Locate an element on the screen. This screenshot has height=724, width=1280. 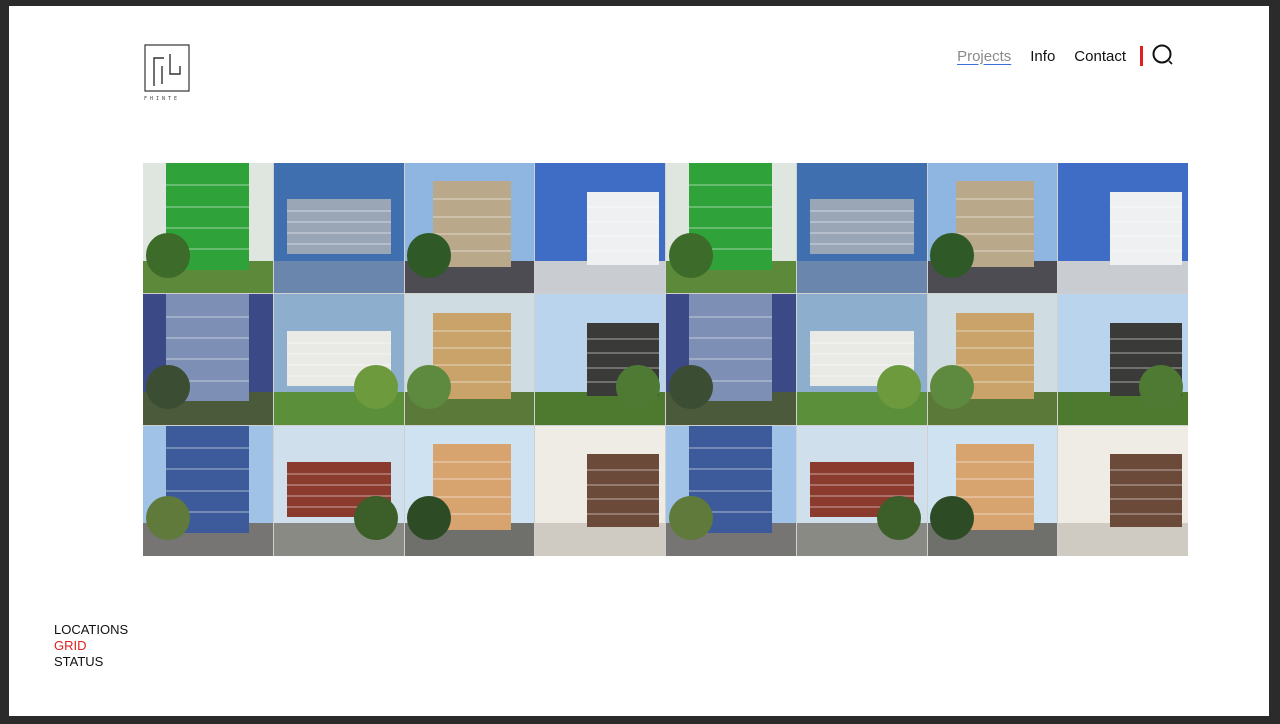
nav-info: Info is located at coordinates (1042, 56).